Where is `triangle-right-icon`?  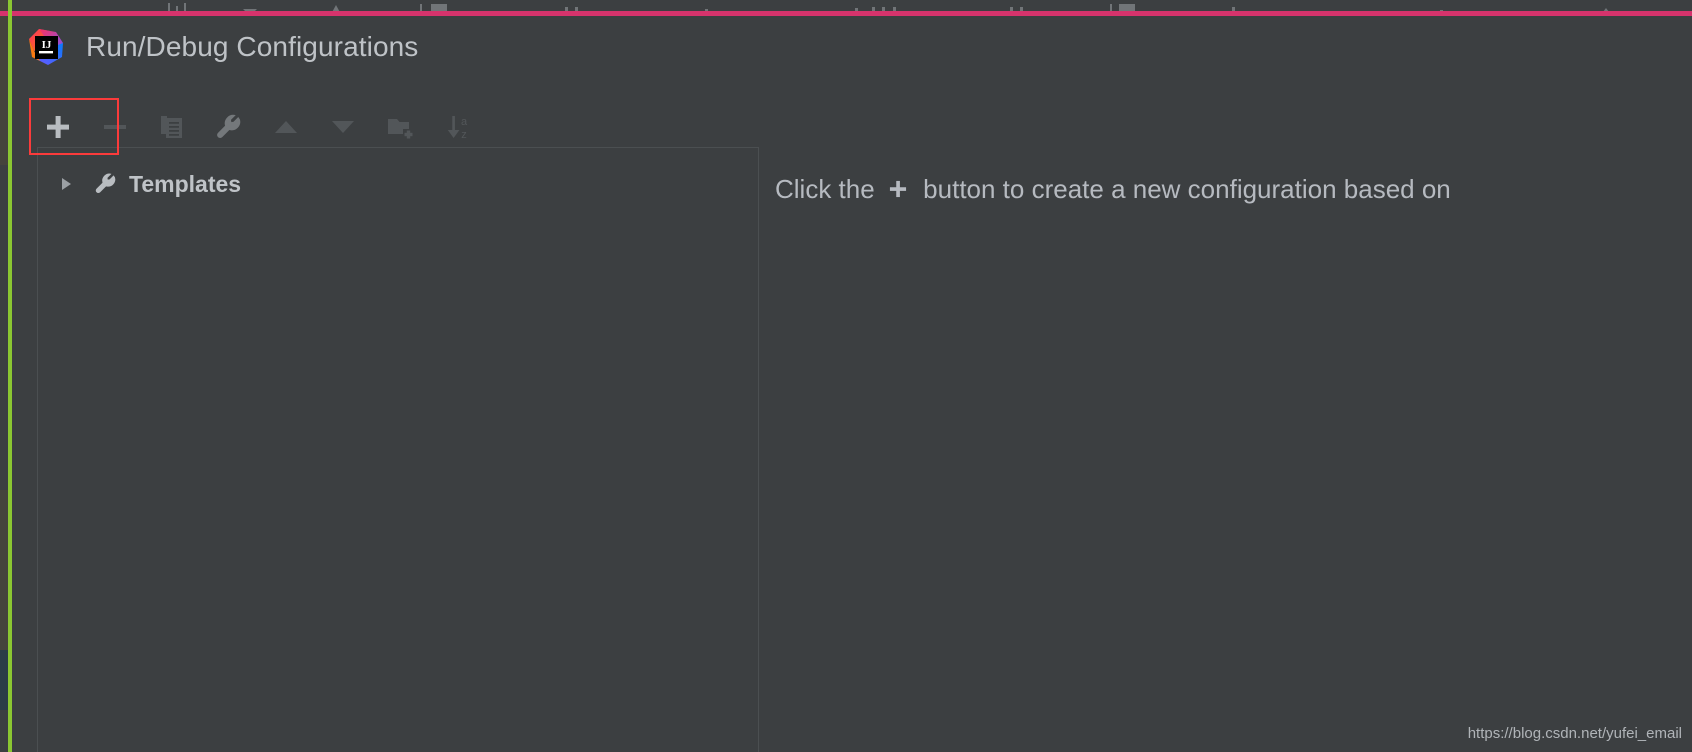 triangle-right-icon is located at coordinates (66, 184).